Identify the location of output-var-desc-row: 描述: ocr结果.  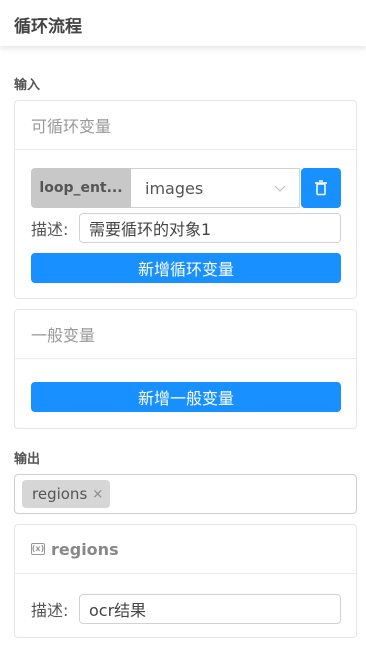
(186, 609).